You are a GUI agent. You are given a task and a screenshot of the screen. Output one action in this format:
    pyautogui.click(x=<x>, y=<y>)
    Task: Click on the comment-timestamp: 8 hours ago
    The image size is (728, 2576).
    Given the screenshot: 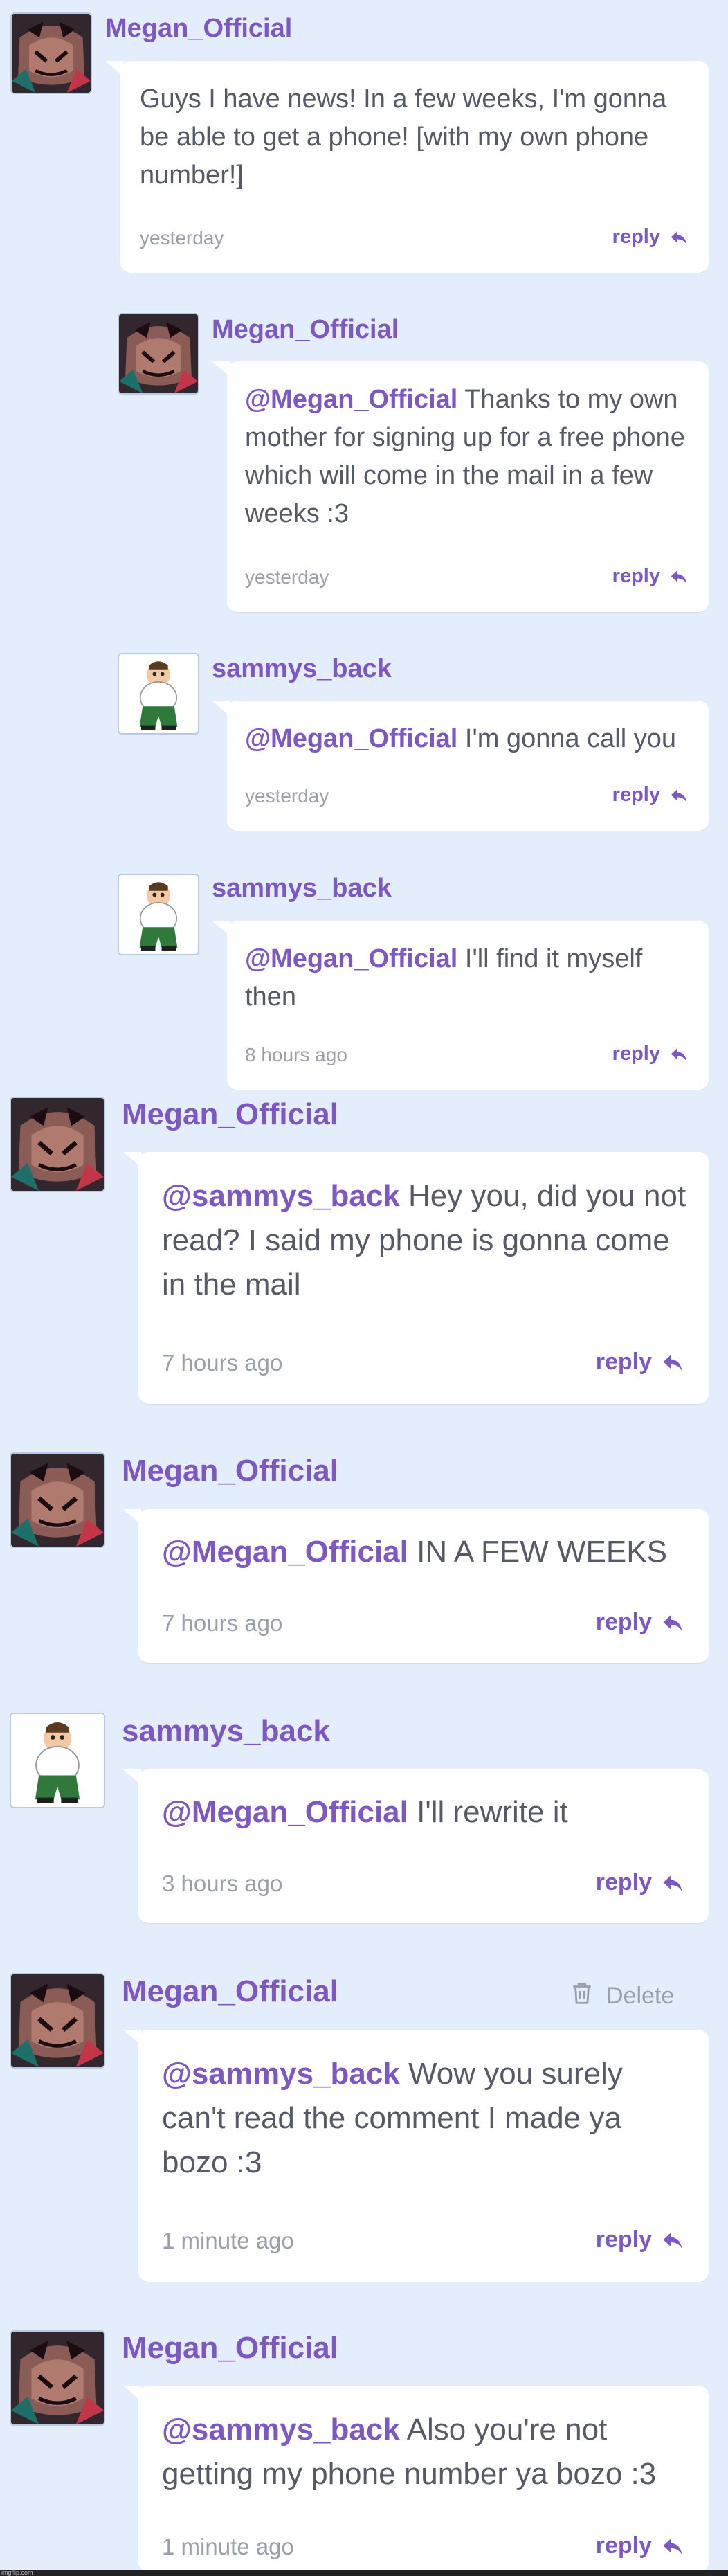 What is the action you would take?
    pyautogui.click(x=296, y=1054)
    